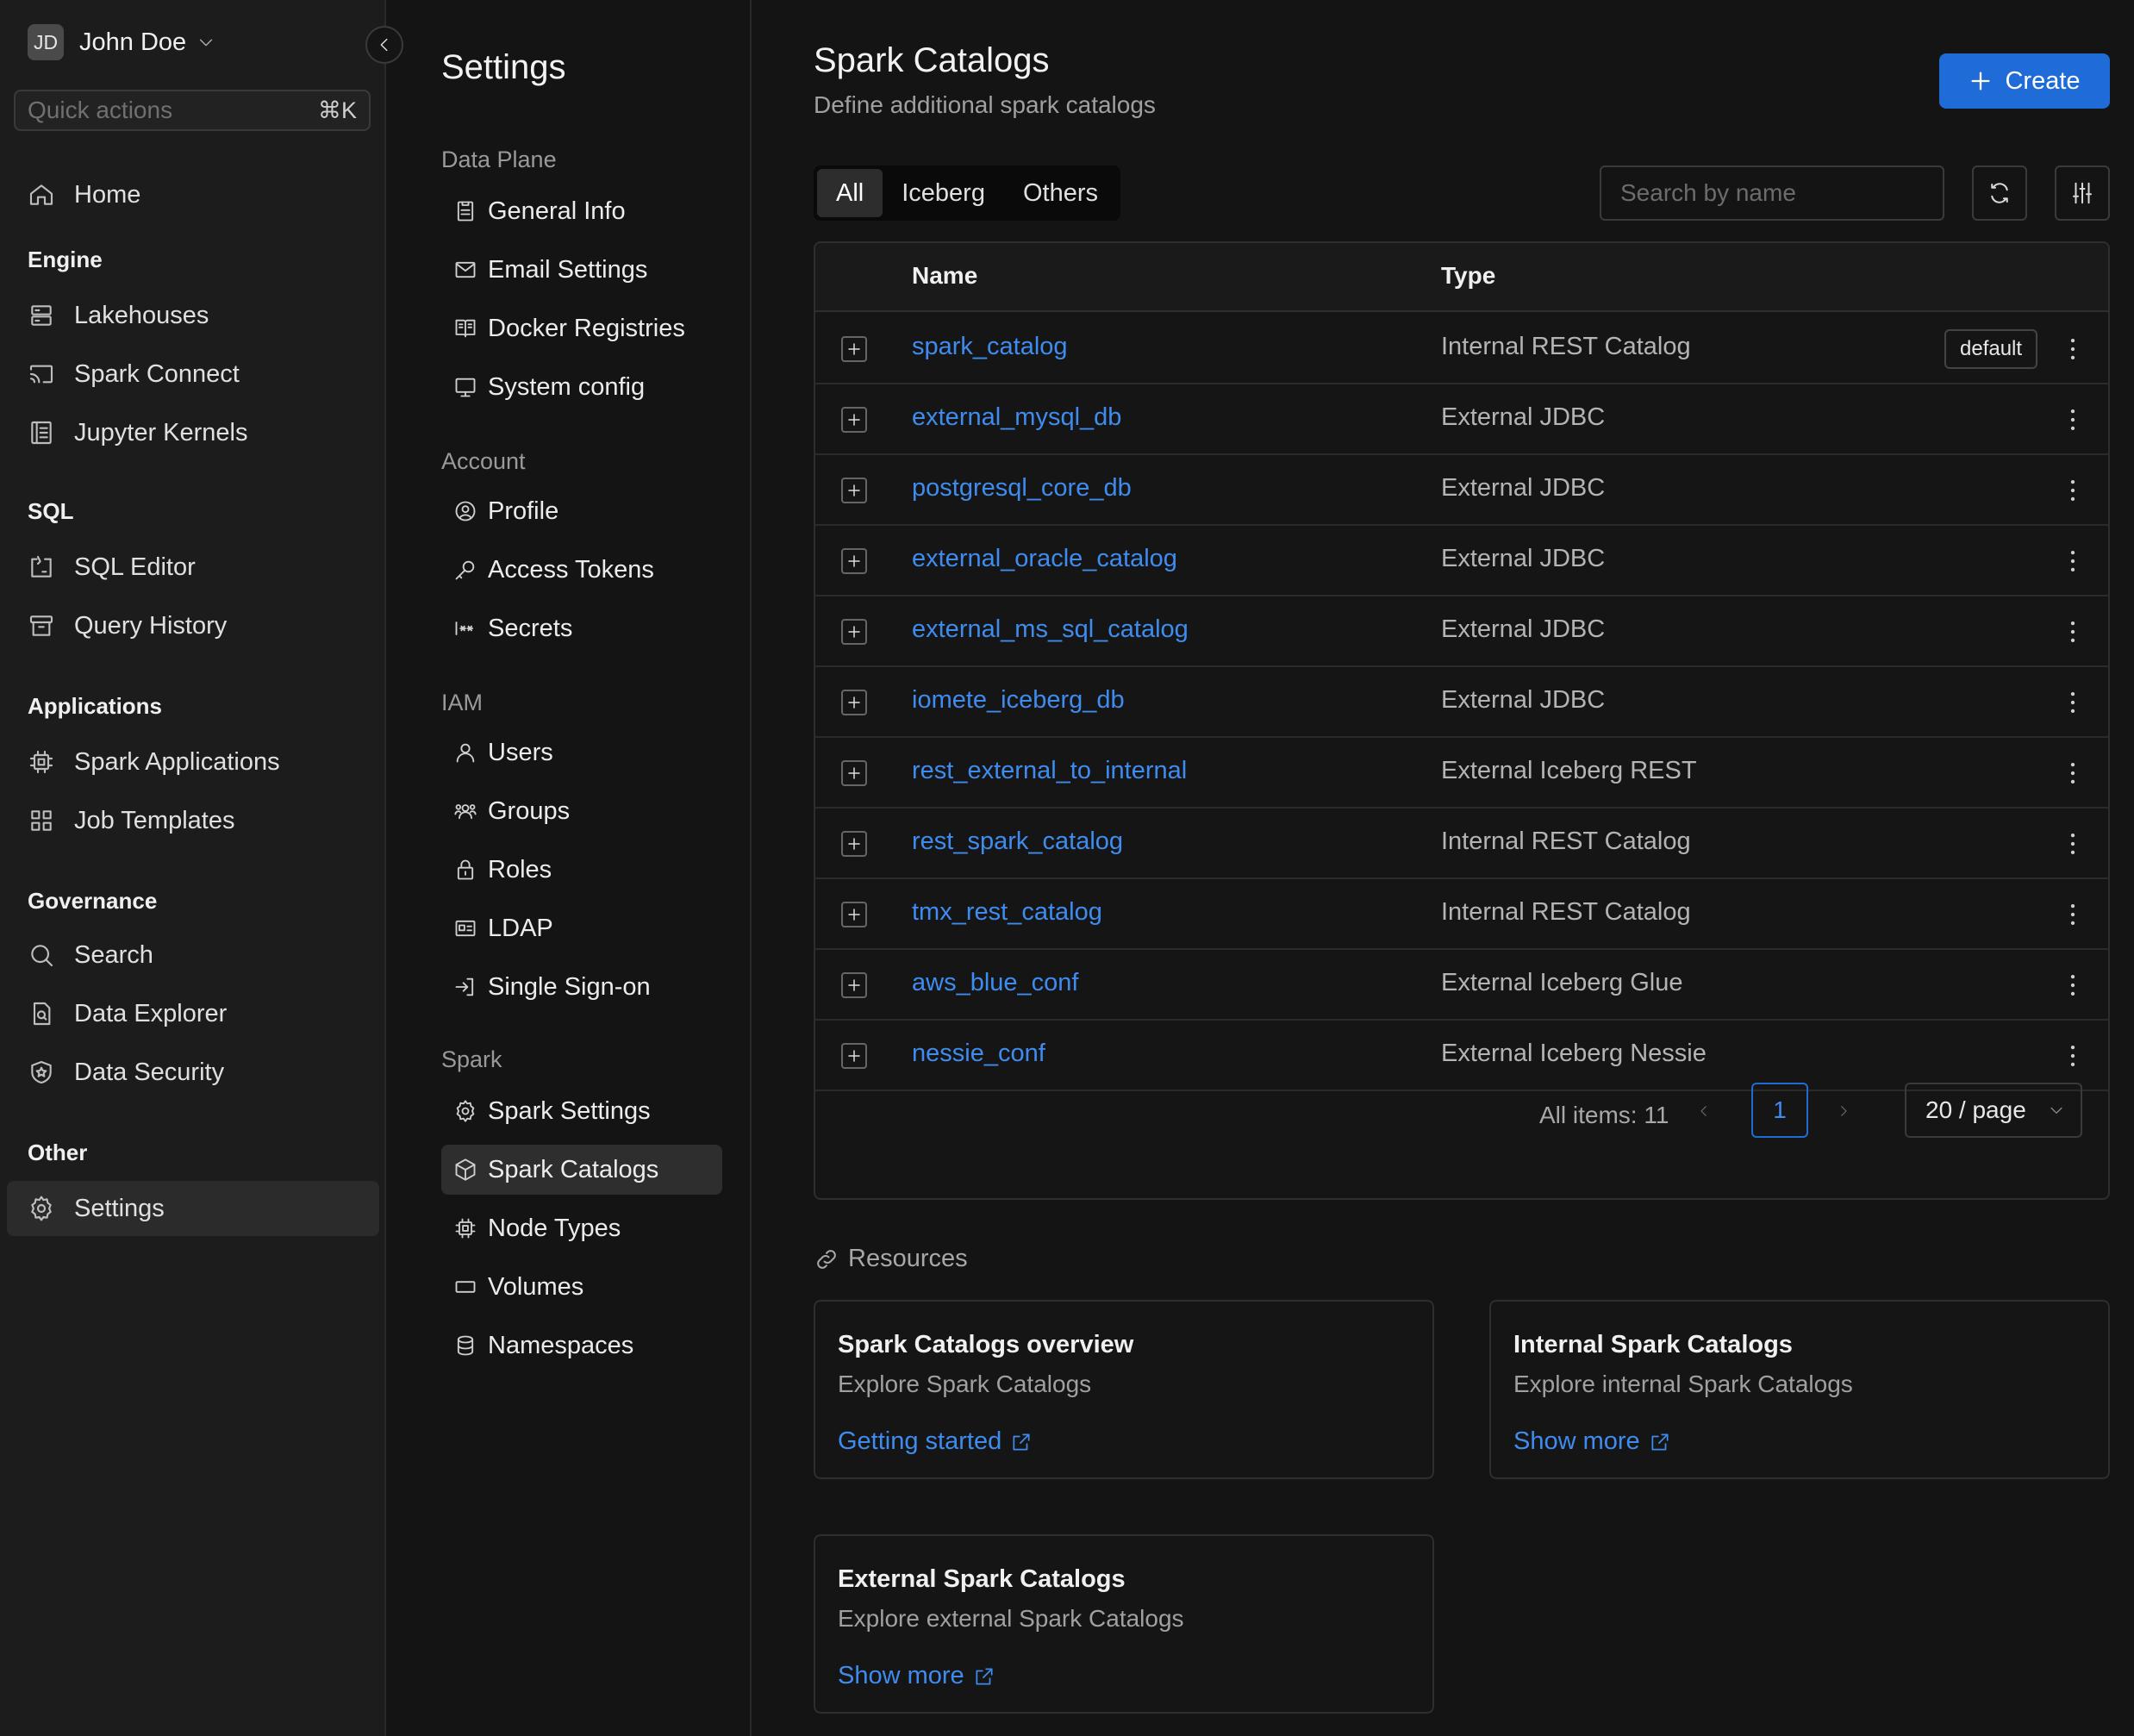 This screenshot has height=1736, width=2134. I want to click on section-title-engine: Engine, so click(65, 259).